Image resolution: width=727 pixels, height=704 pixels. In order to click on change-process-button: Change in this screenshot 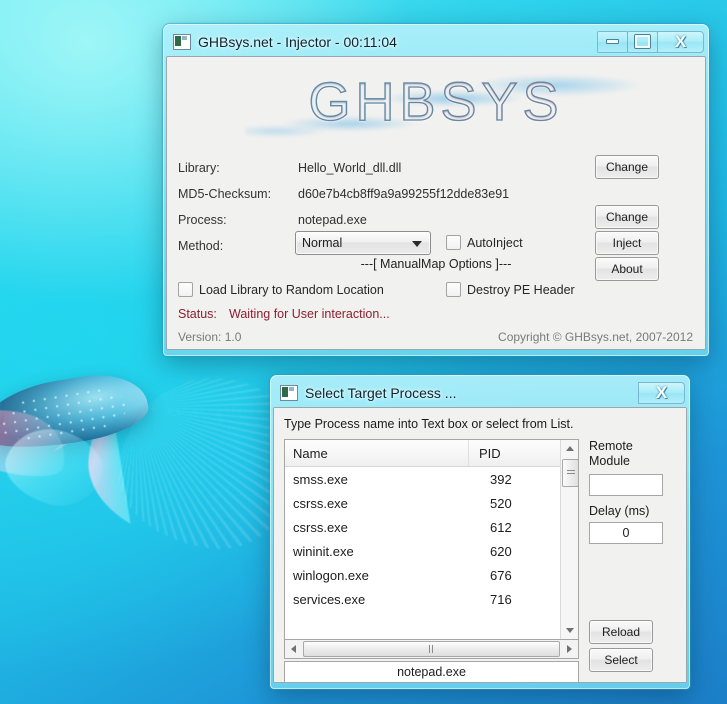, I will do `click(627, 217)`.